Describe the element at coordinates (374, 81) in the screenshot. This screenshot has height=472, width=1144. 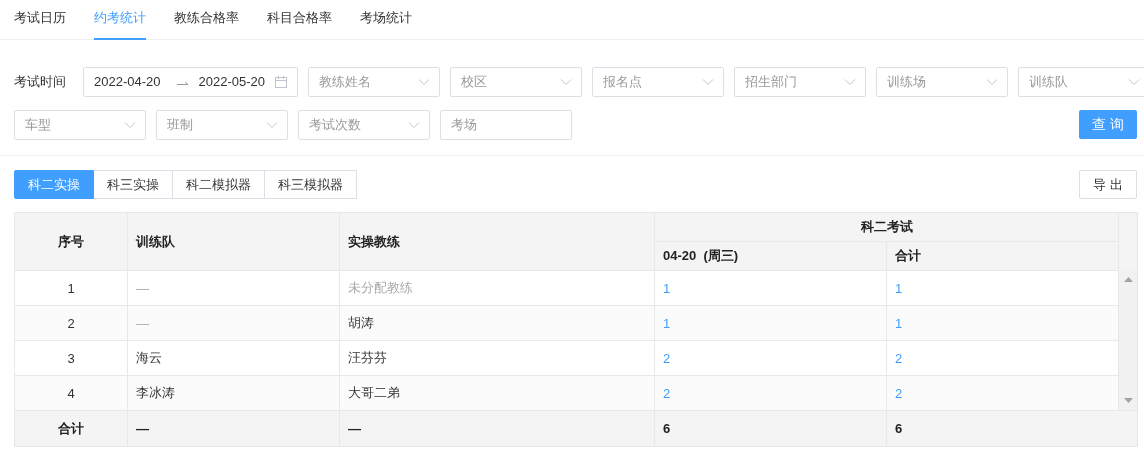
I see `select-field: 教练姓名` at that location.